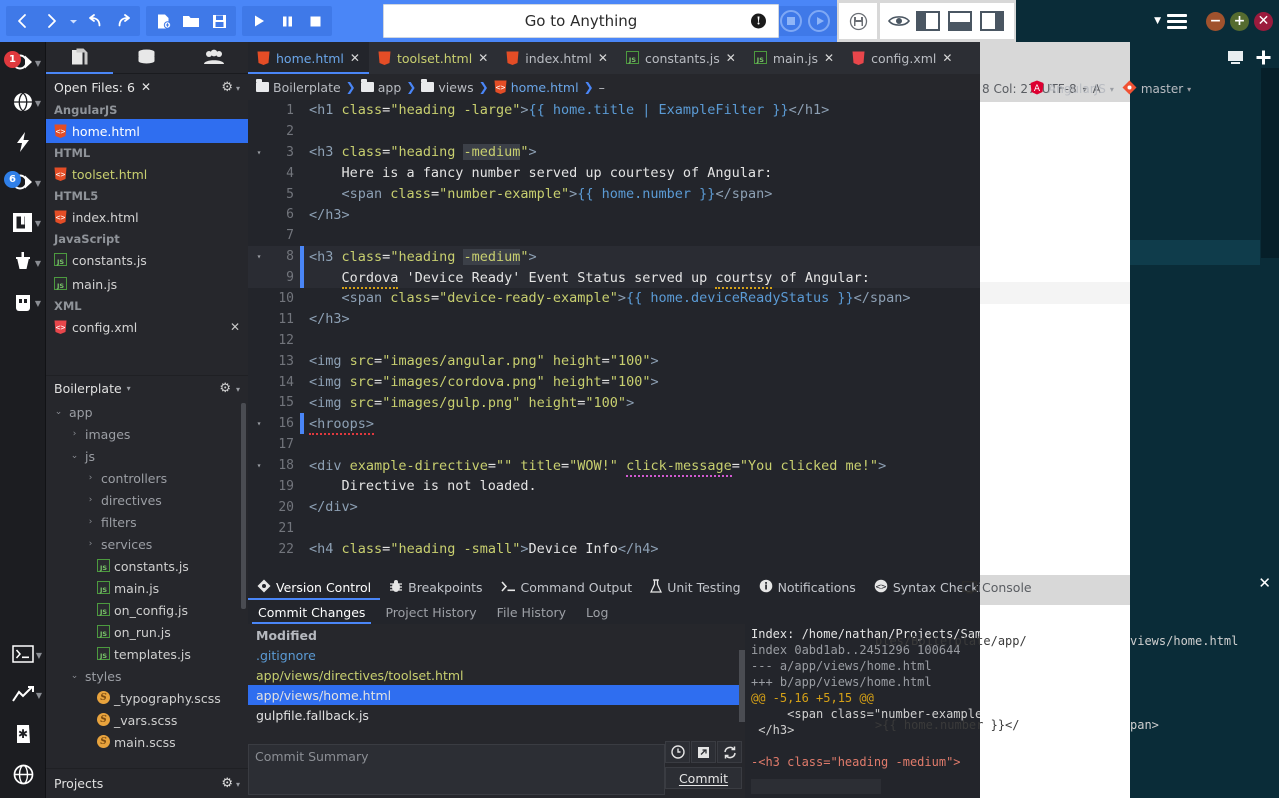 This screenshot has height=798, width=1279. Describe the element at coordinates (147, 434) in the screenshot. I see `tree-node-images: › images` at that location.